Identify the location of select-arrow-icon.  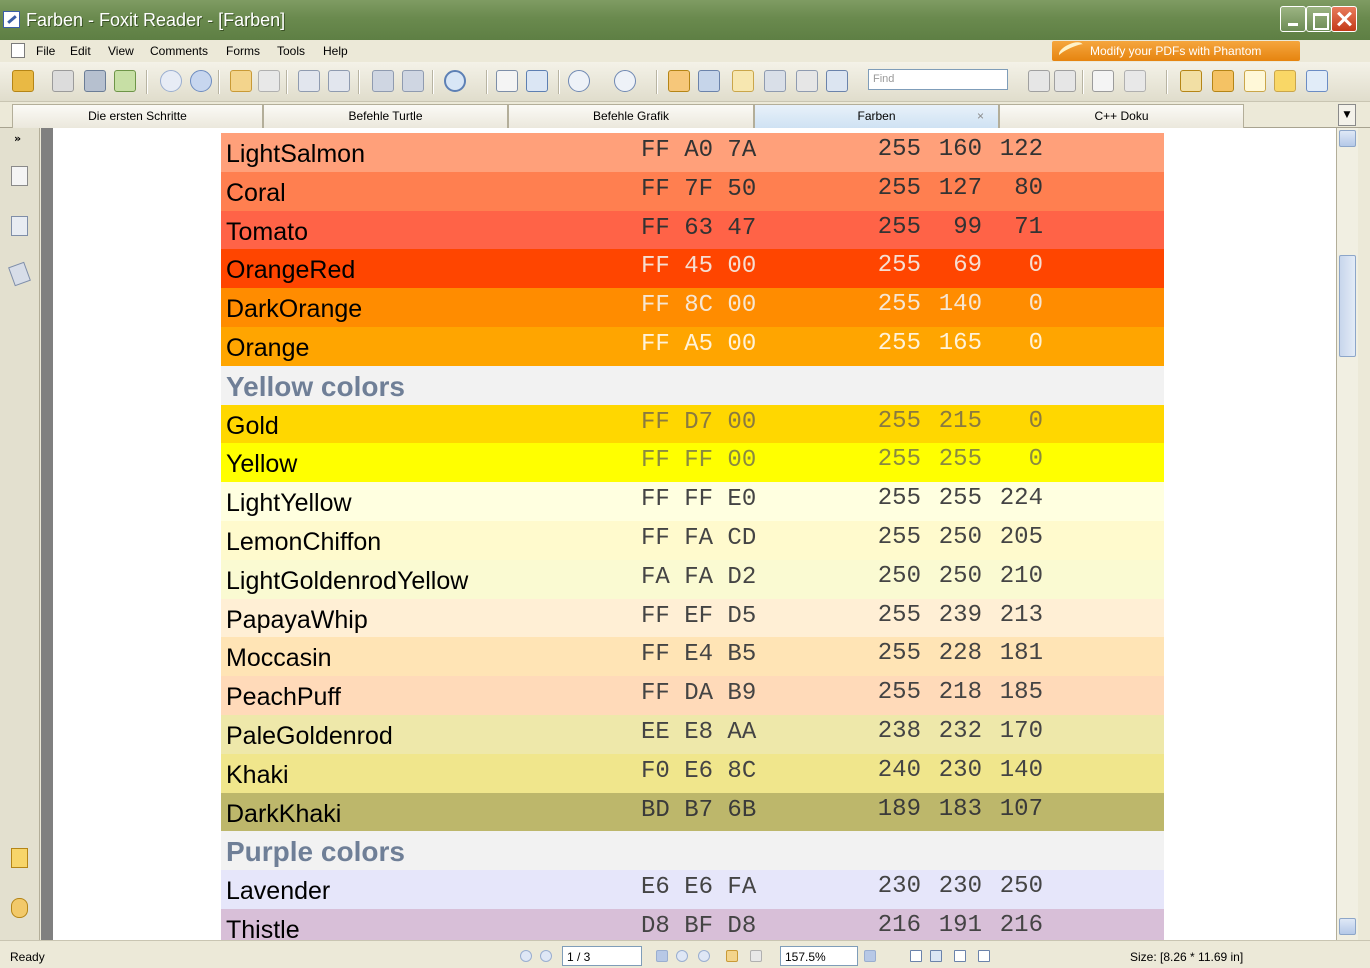
(743, 81).